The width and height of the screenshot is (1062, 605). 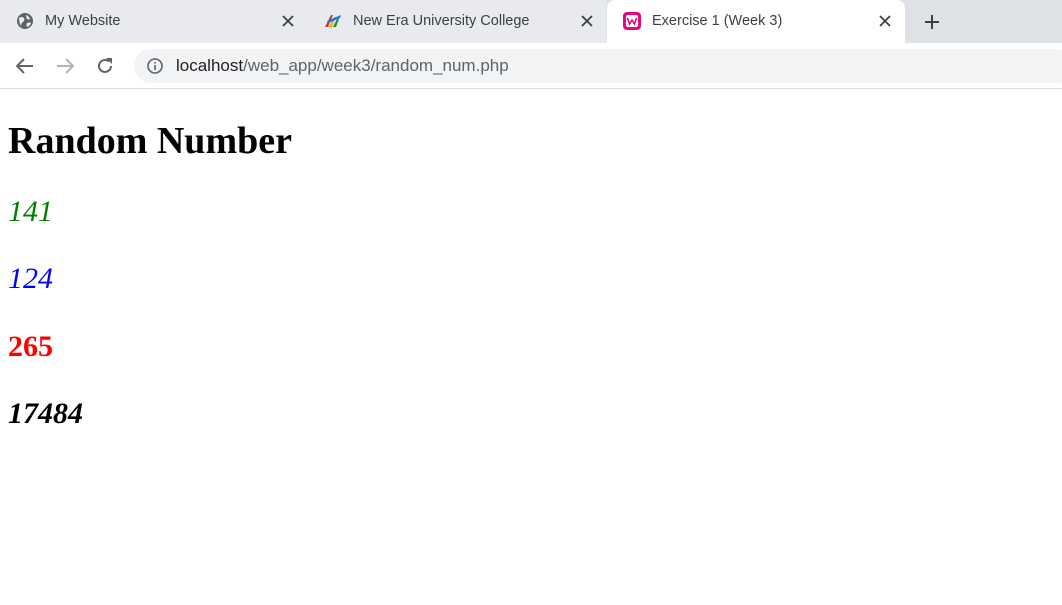 What do you see at coordinates (83, 21) in the screenshot?
I see `tab-title: My Website` at bounding box center [83, 21].